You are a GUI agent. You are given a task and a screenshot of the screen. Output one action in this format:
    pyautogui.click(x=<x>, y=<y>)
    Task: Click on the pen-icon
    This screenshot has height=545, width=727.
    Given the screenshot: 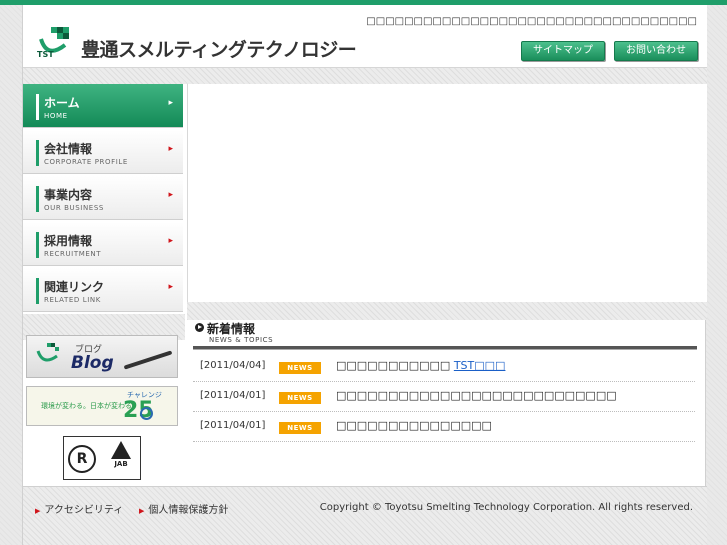 What is the action you would take?
    pyautogui.click(x=148, y=360)
    